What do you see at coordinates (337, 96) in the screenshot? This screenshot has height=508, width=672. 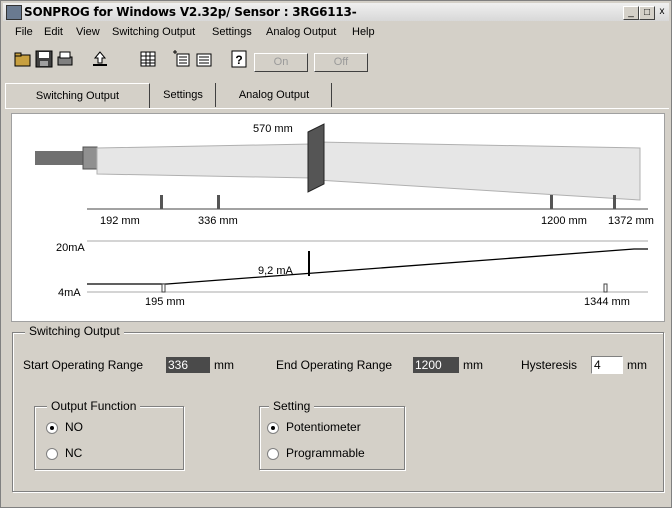 I see `tab-bar: Switching Output Settings Analog Output` at bounding box center [337, 96].